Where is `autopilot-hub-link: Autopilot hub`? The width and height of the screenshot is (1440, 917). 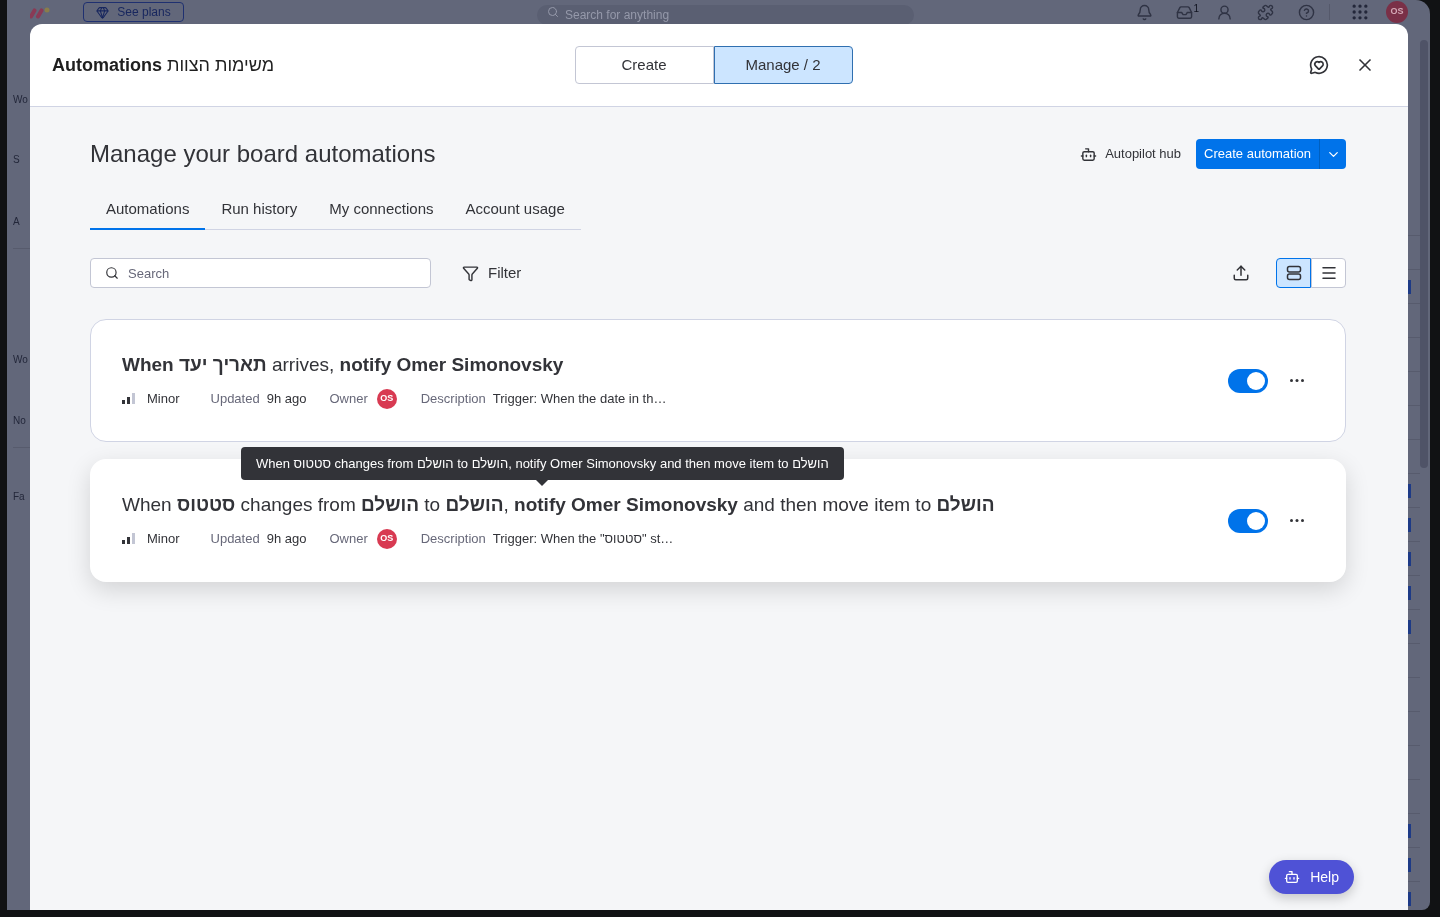 autopilot-hub-link: Autopilot hub is located at coordinates (1131, 154).